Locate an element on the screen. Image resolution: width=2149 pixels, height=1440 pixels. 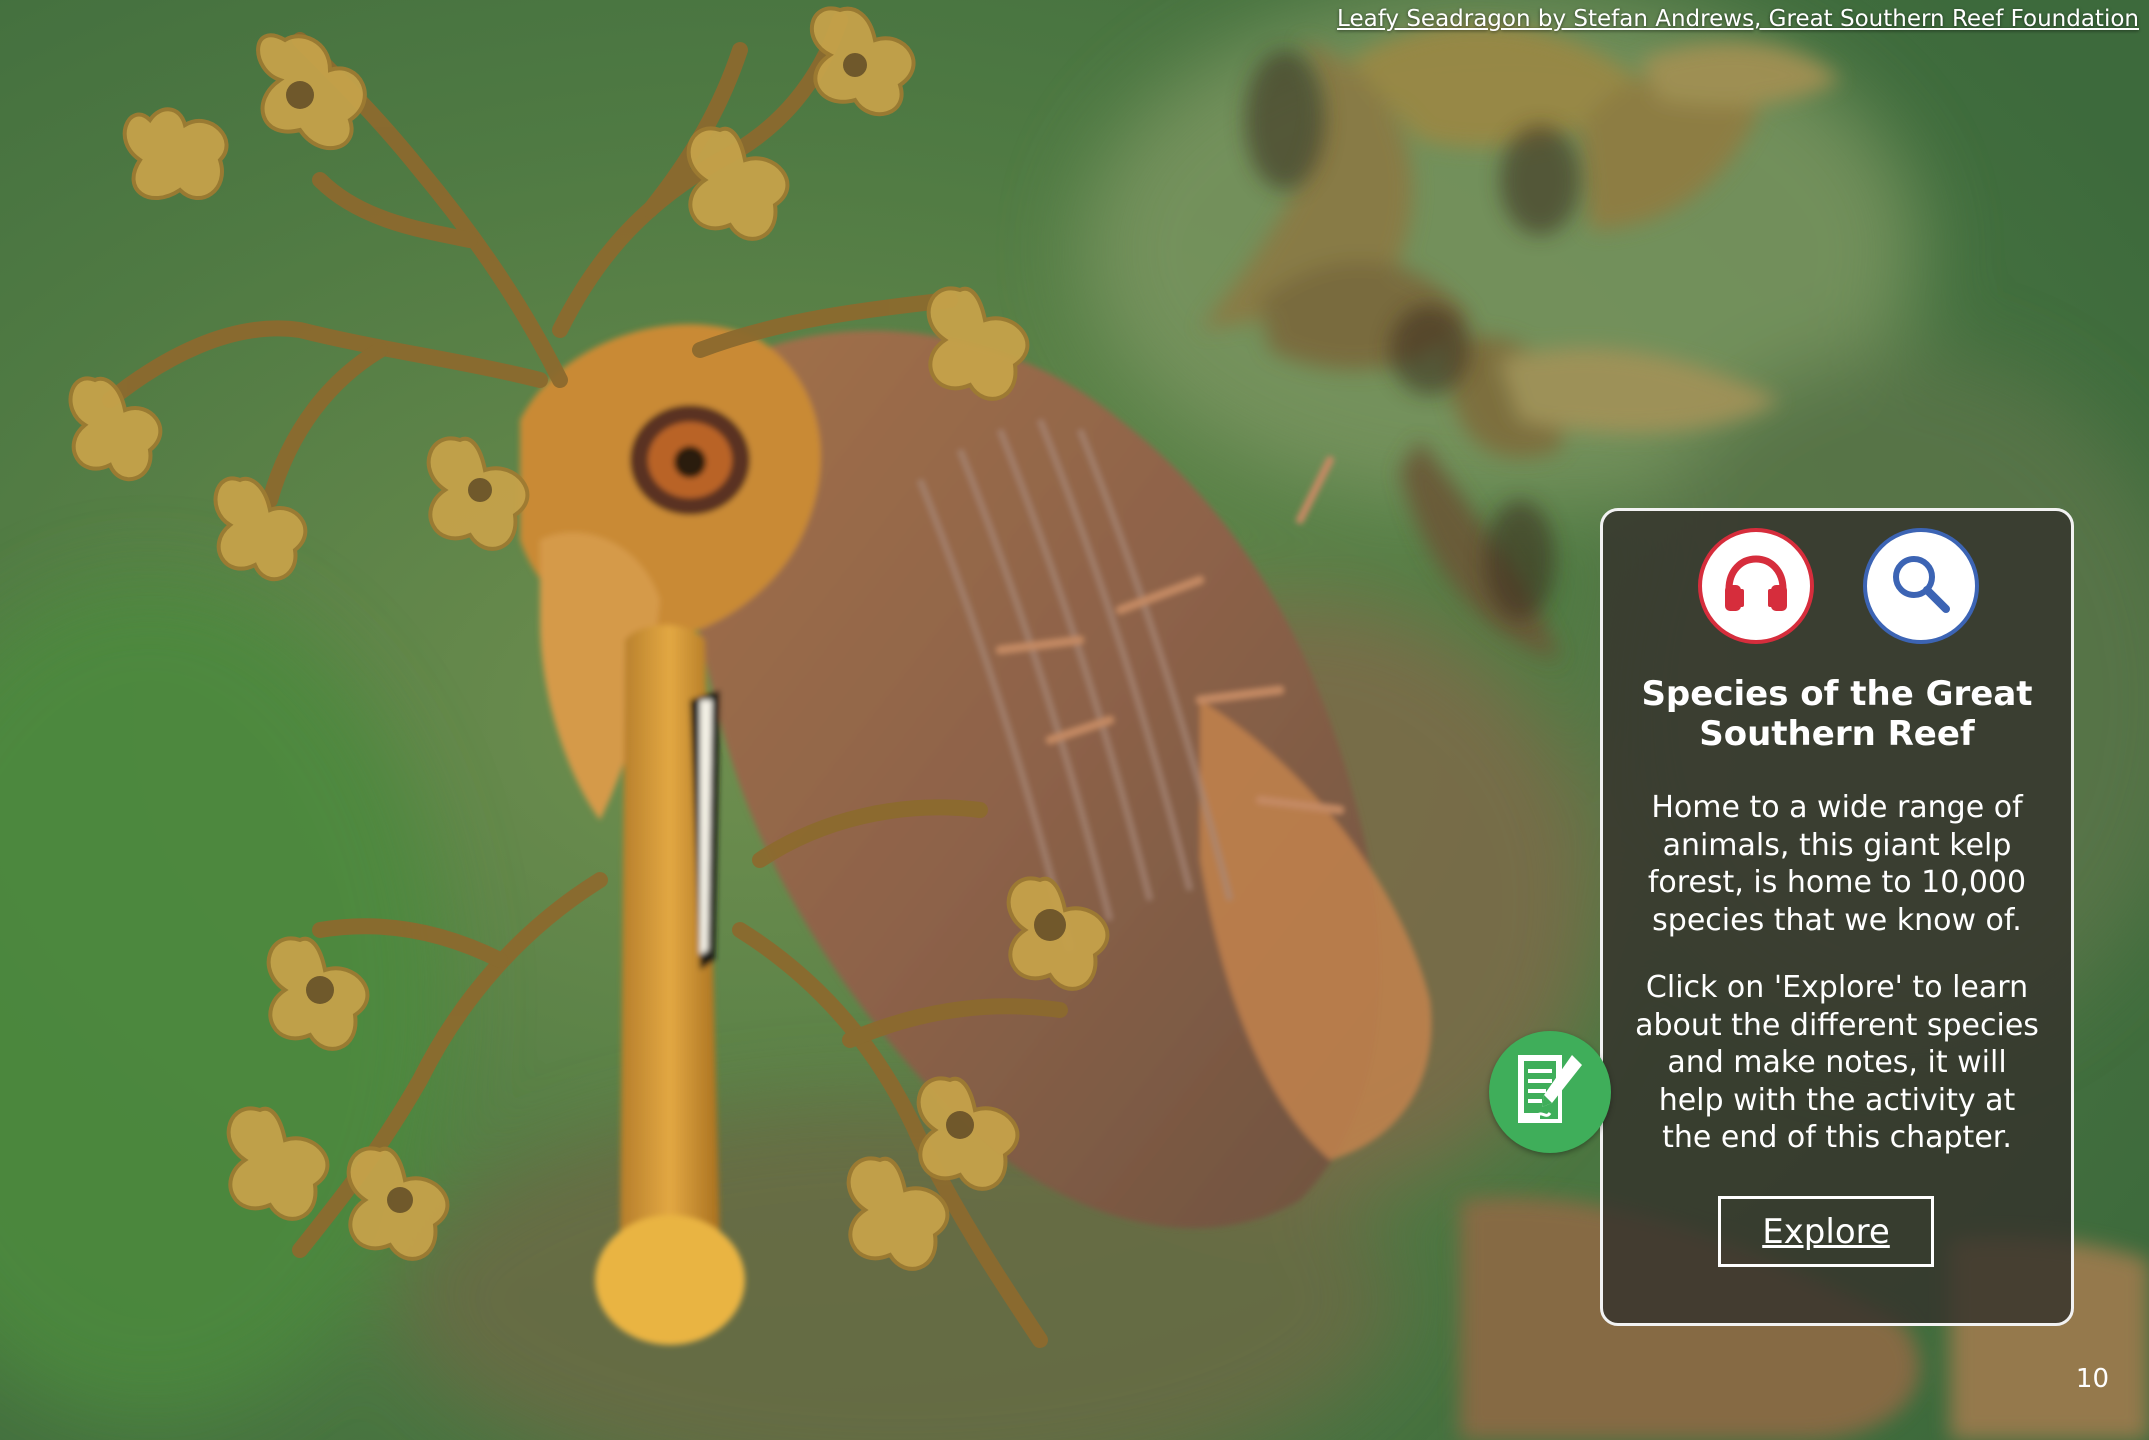
headphones-icon is located at coordinates (1756, 586).